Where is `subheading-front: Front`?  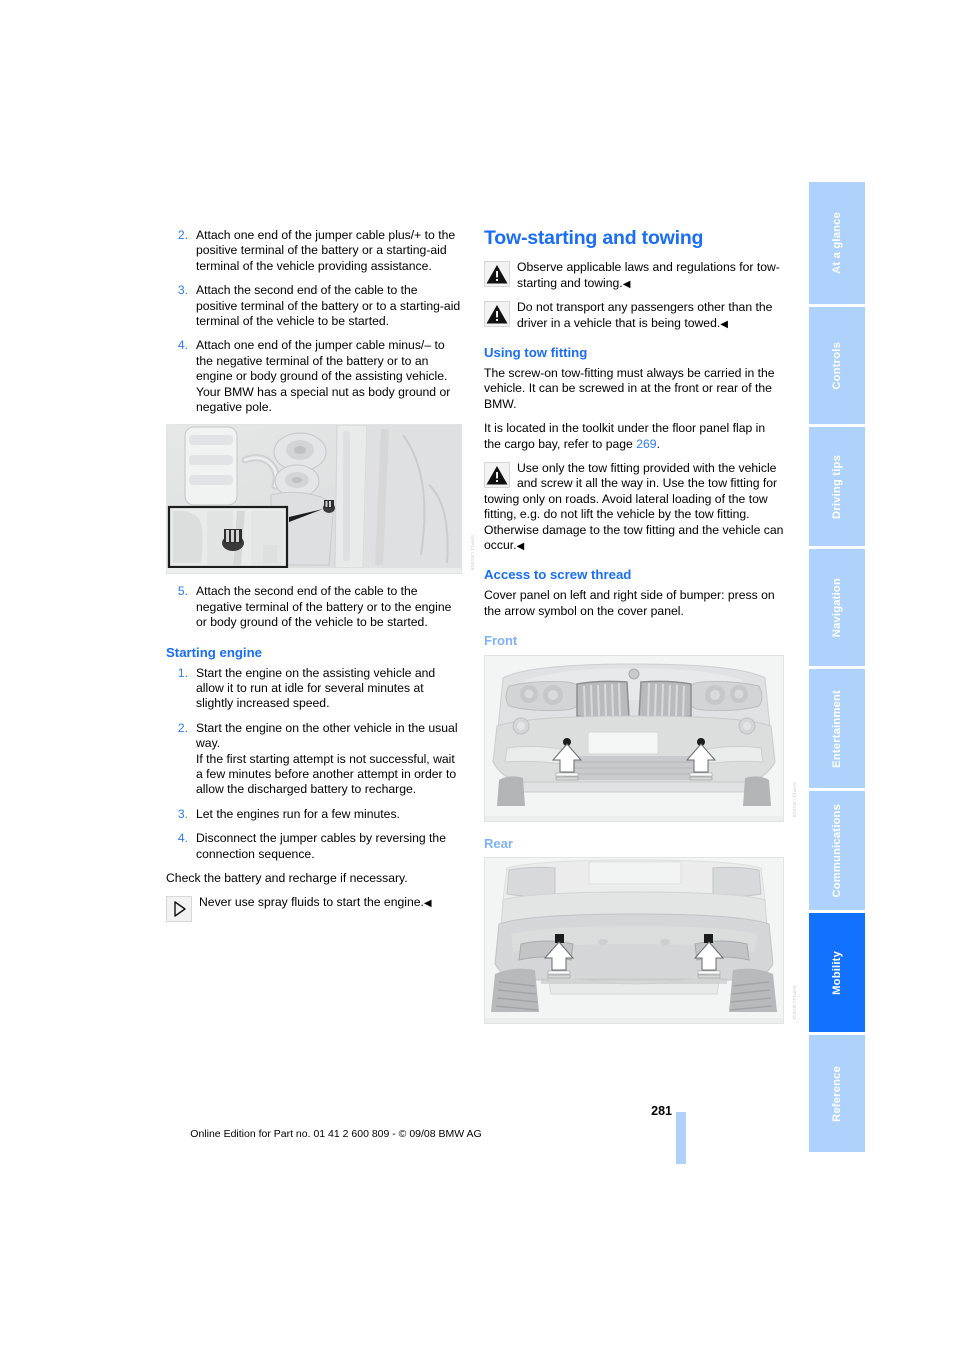 subheading-front: Front is located at coordinates (501, 641).